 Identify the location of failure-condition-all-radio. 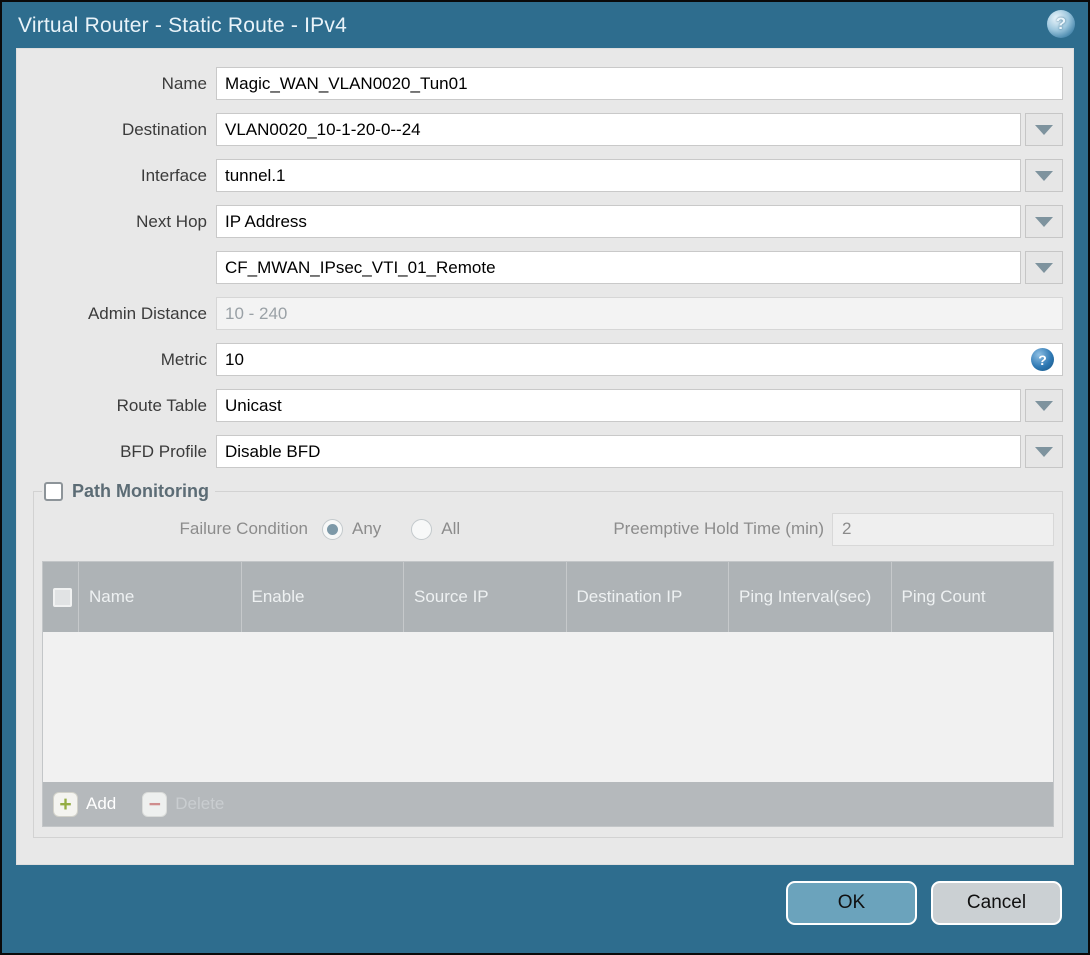
(422, 529).